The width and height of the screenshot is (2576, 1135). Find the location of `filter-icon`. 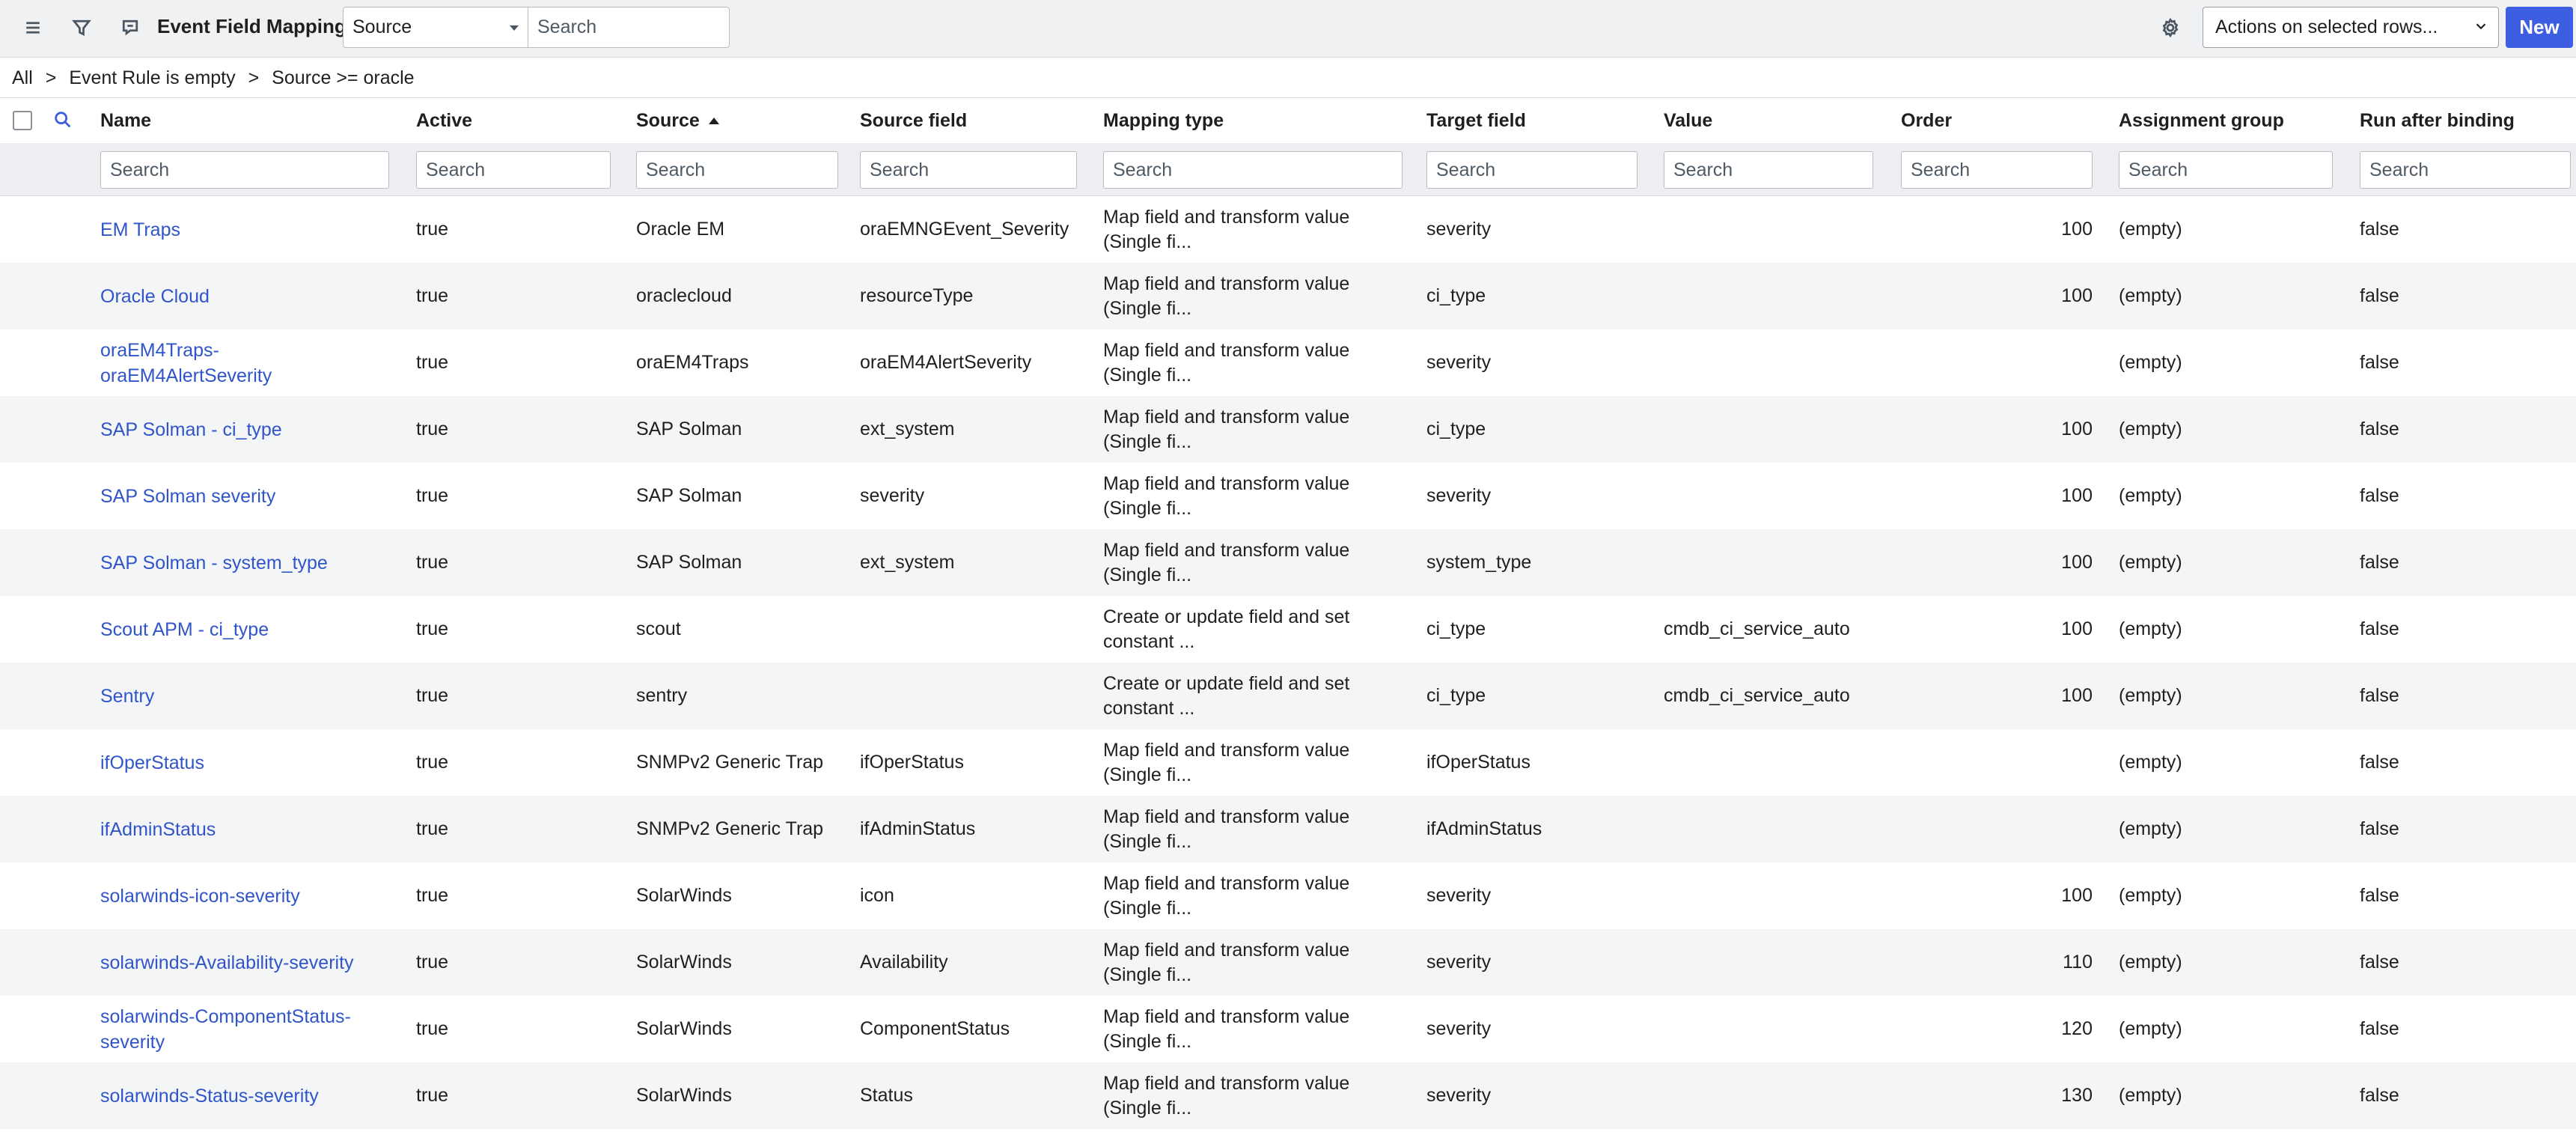

filter-icon is located at coordinates (82, 28).